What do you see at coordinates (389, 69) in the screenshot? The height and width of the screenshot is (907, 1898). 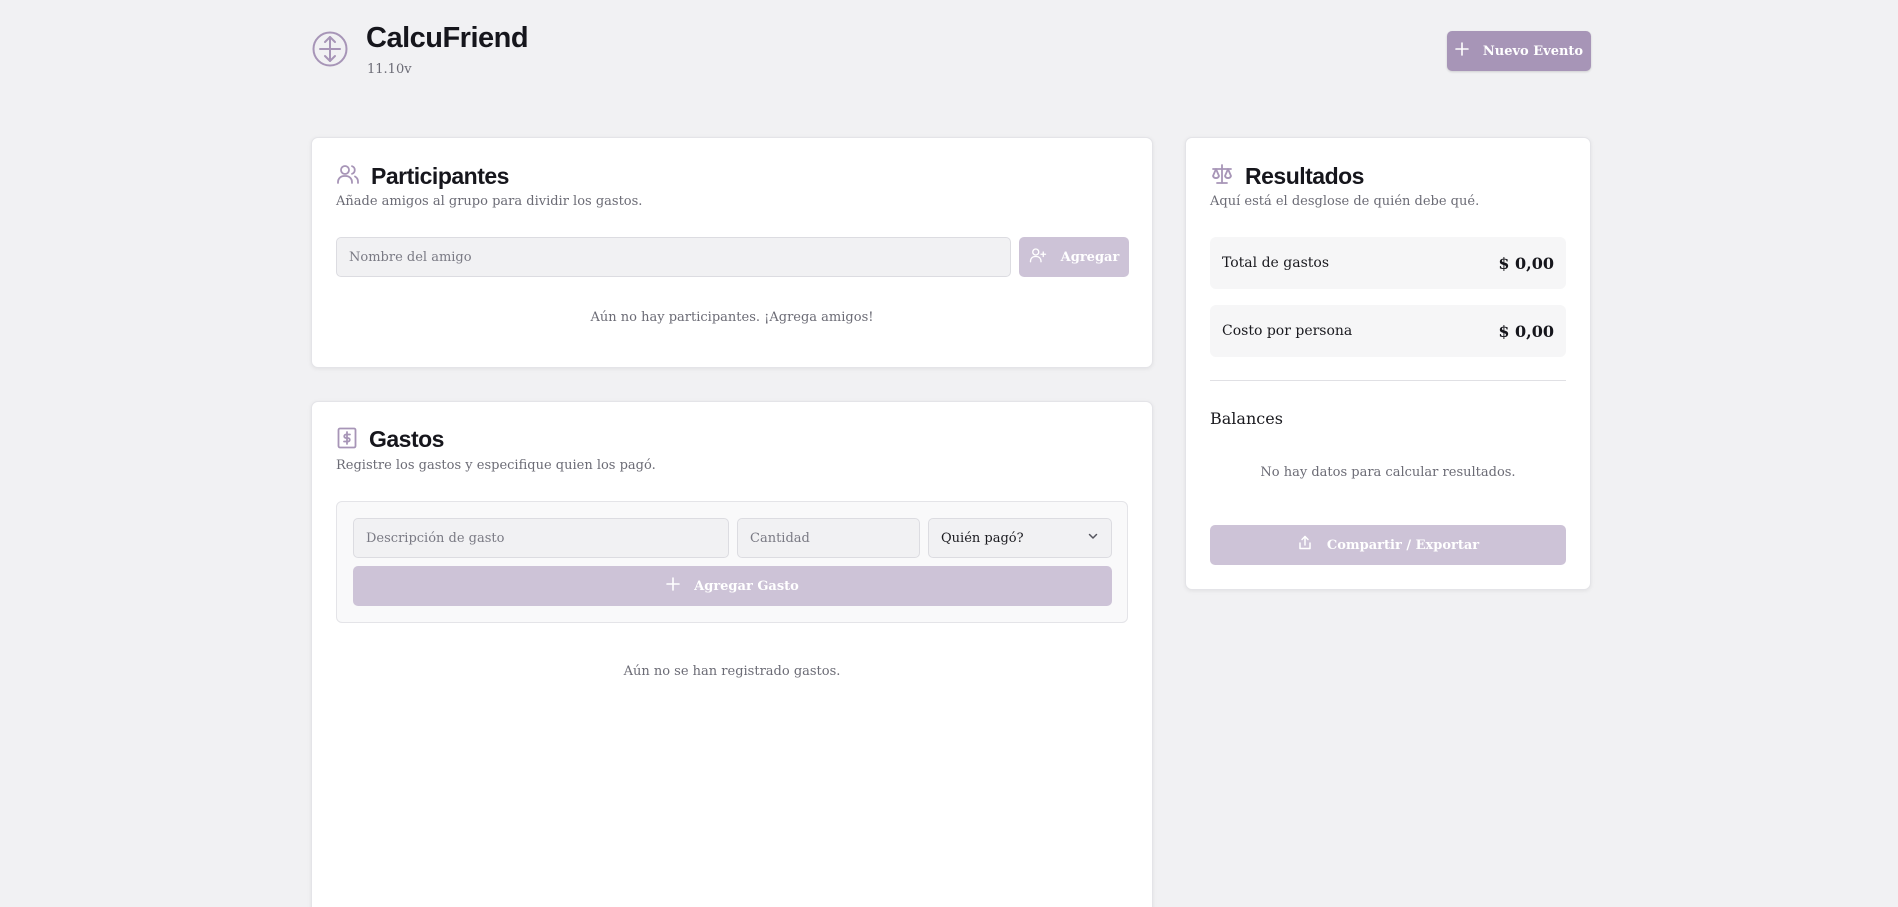 I see `app-version: 11.10v` at bounding box center [389, 69].